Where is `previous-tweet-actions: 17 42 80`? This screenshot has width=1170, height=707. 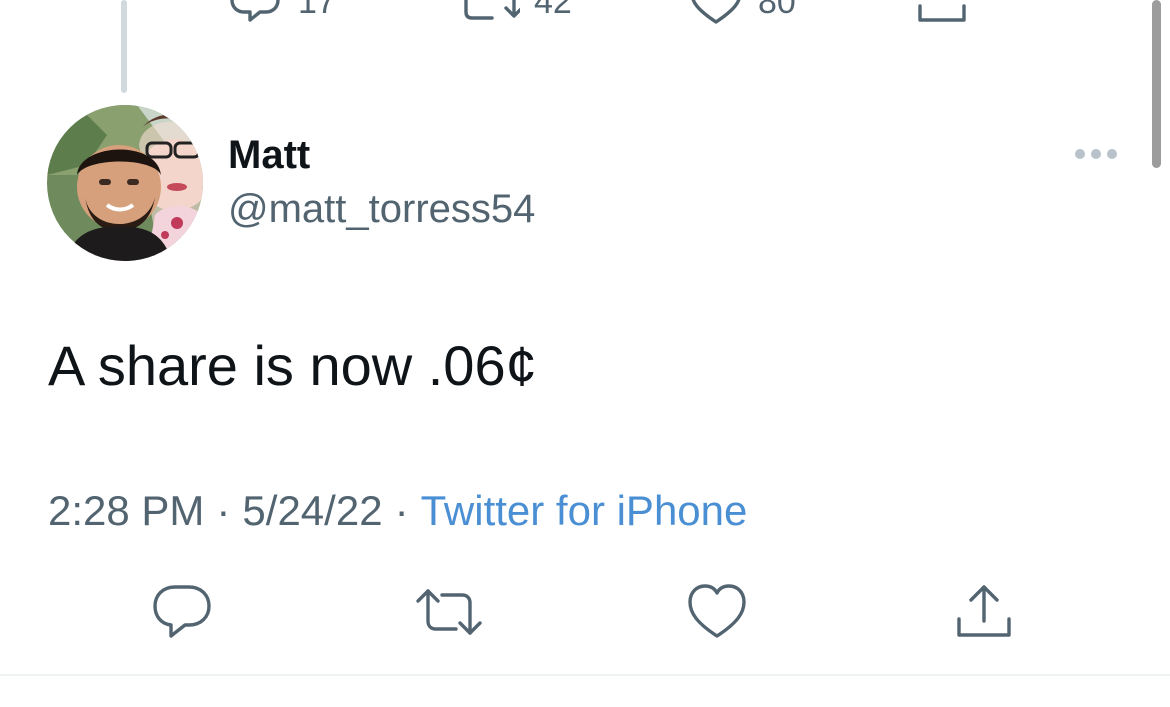 previous-tweet-actions: 17 42 80 is located at coordinates (585, 16).